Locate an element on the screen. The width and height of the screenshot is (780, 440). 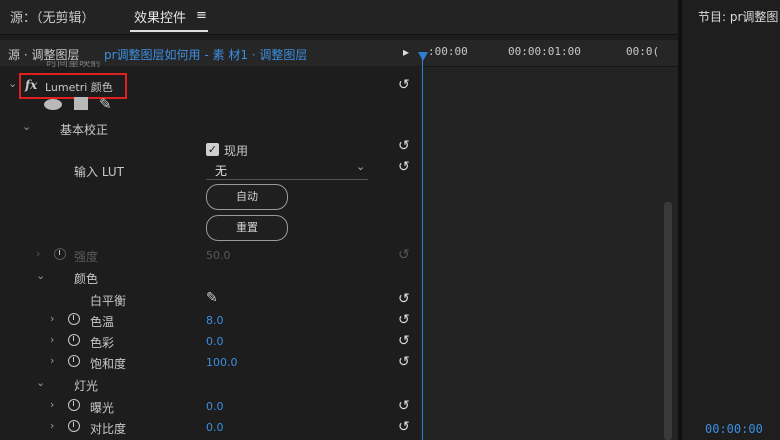
param-row-temperature: › 色温 8.0 ↺ is located at coordinates (210, 320).